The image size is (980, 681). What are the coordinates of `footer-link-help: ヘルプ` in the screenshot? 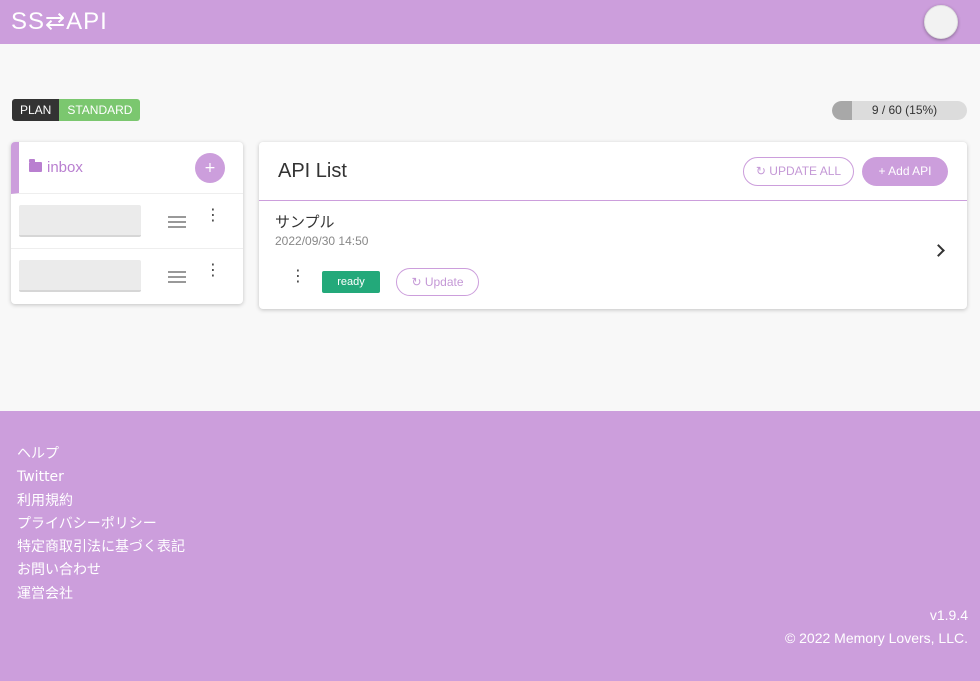 It's located at (101, 455).